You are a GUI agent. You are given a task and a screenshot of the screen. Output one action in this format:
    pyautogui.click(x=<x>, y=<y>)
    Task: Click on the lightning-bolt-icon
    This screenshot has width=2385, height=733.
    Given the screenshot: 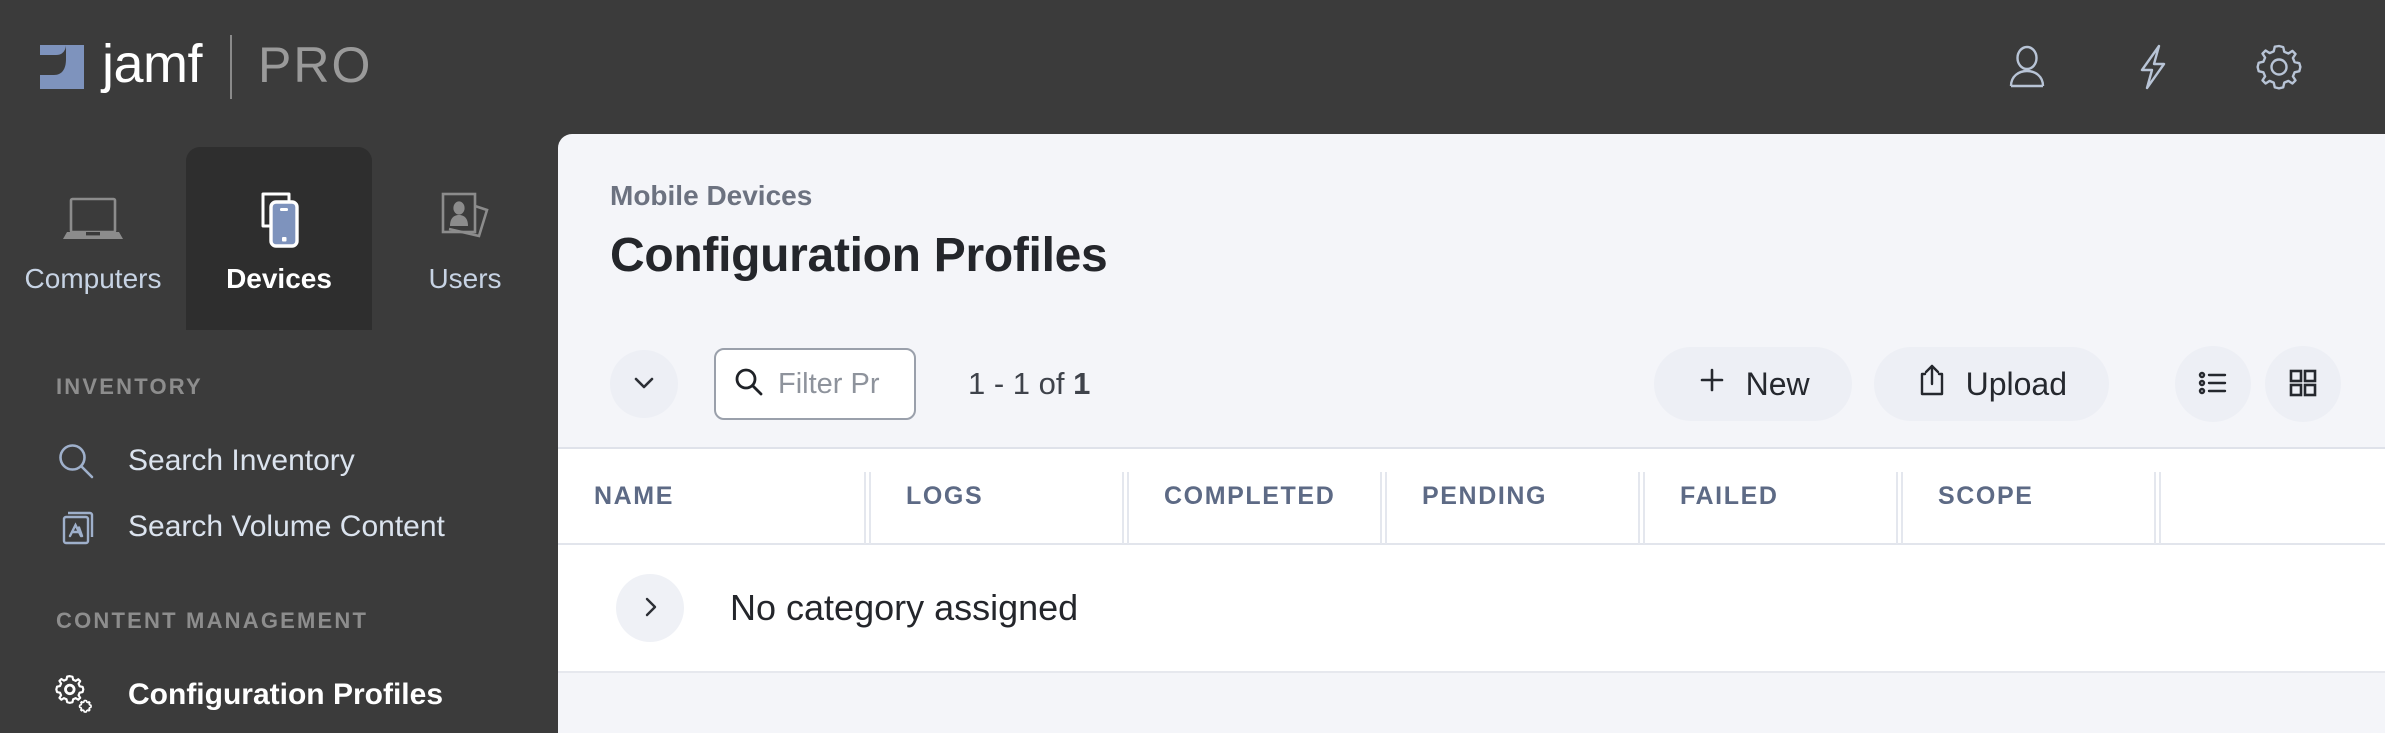 What is the action you would take?
    pyautogui.click(x=2153, y=67)
    